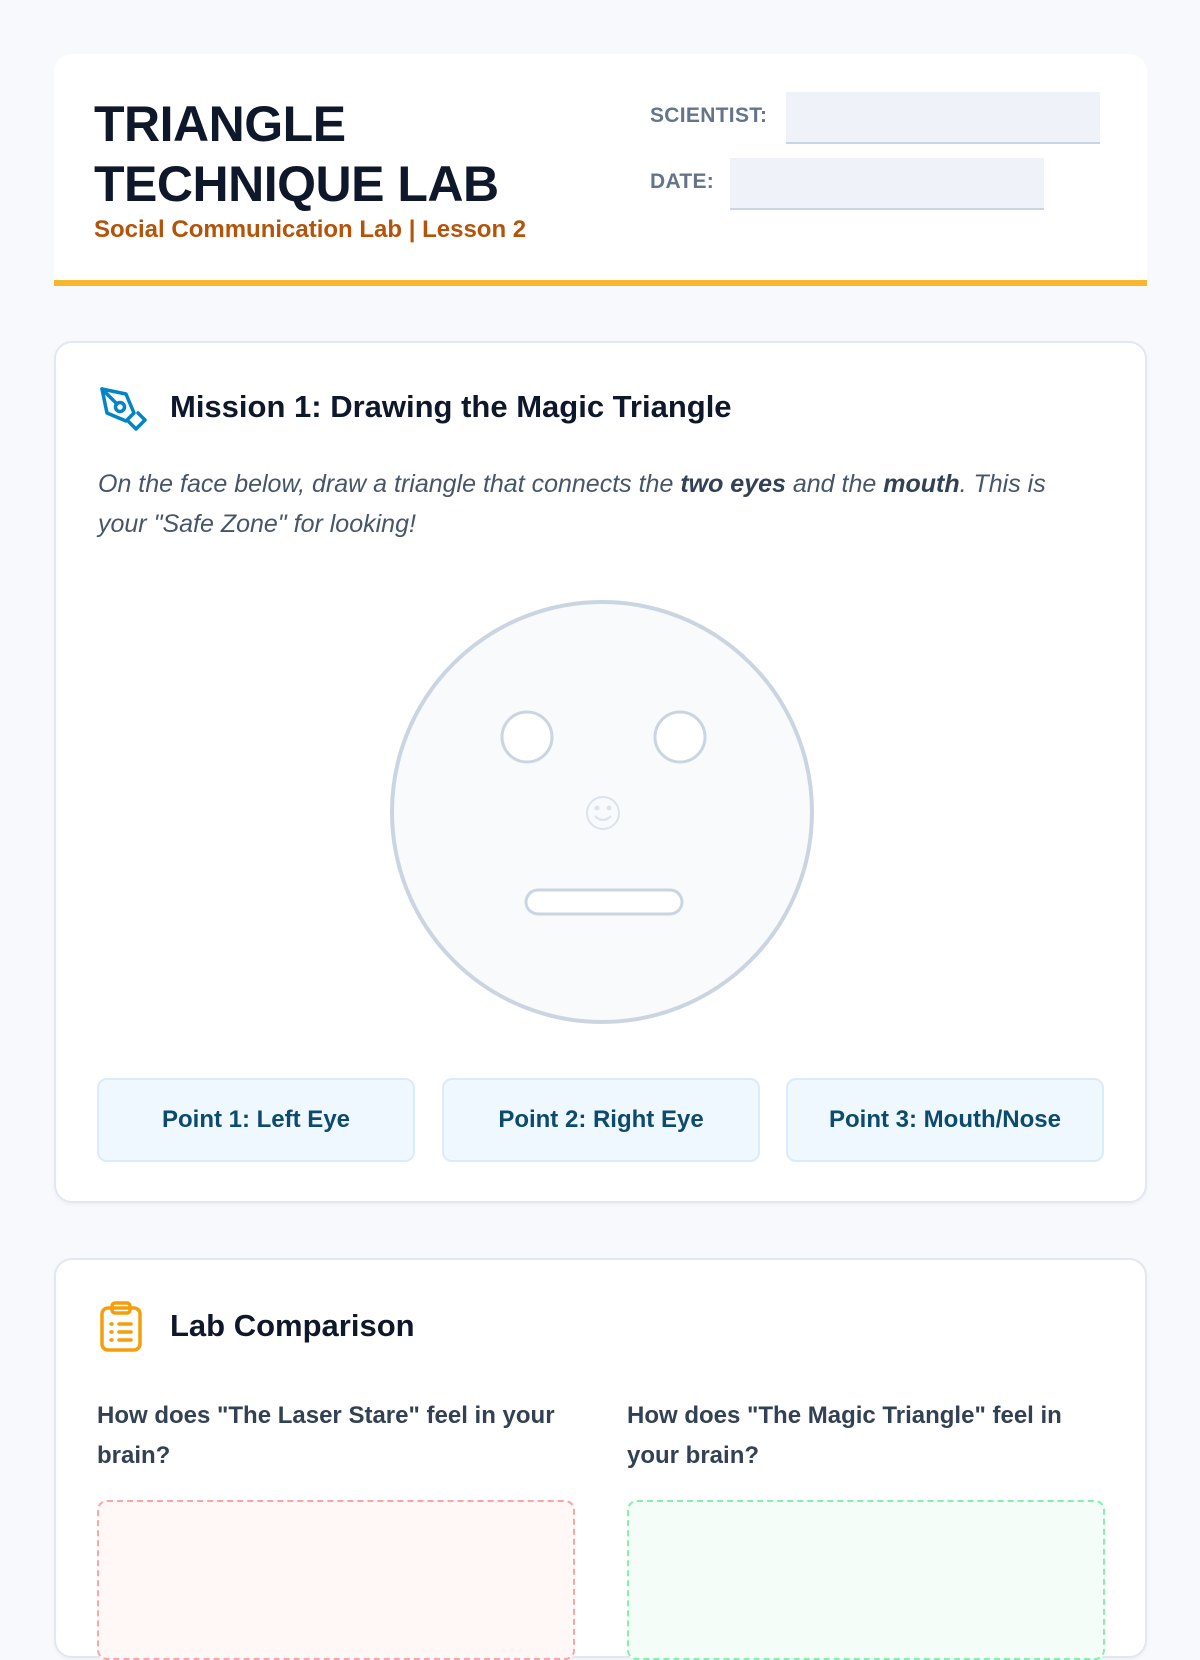 The image size is (1200, 1660). I want to click on scientist-label: SCIENTIST:, so click(709, 115).